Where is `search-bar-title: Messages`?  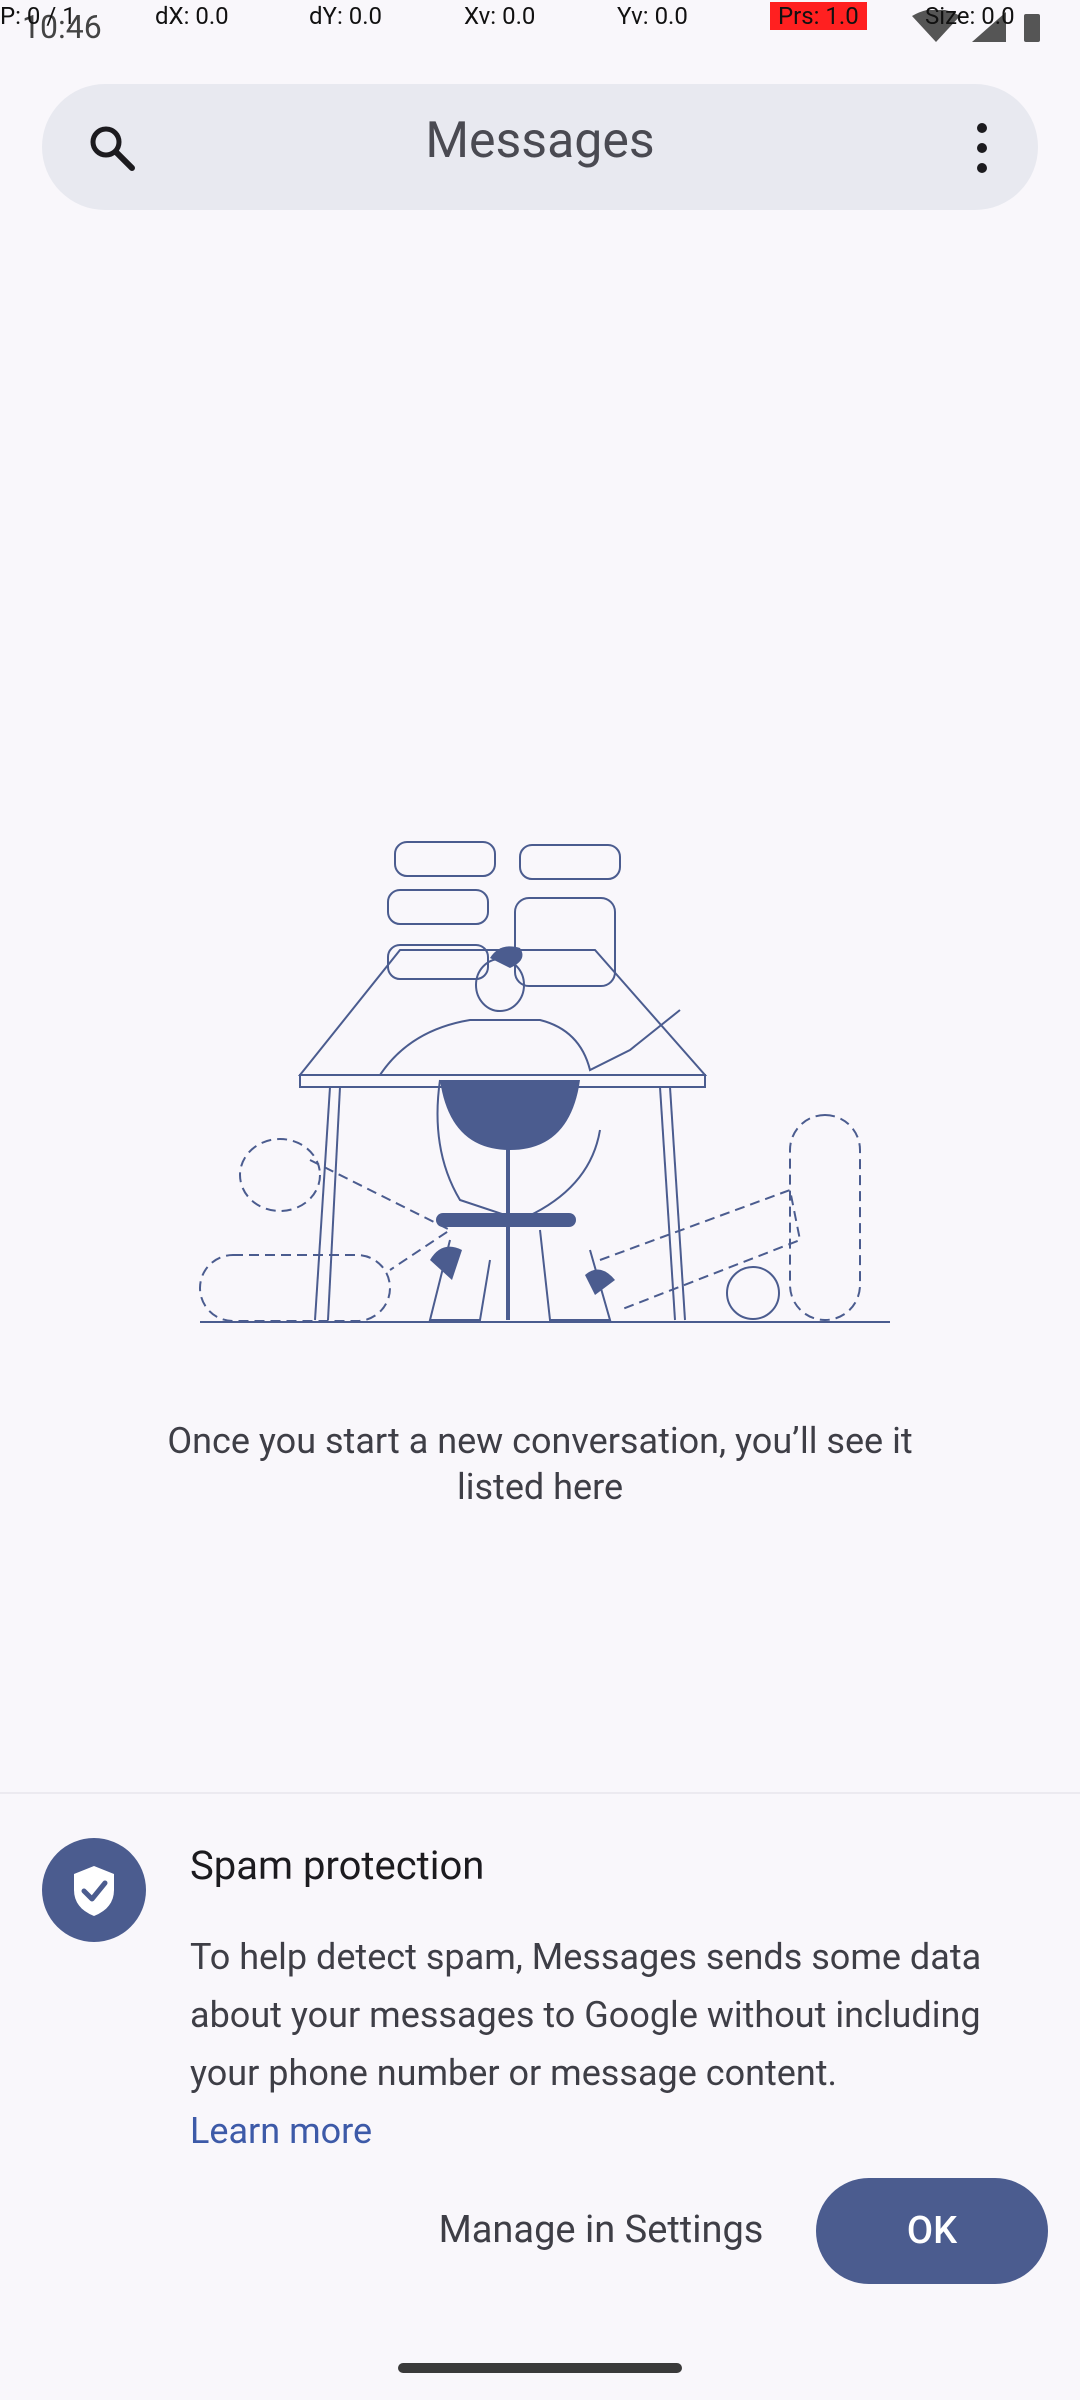
search-bar-title: Messages is located at coordinates (540, 141).